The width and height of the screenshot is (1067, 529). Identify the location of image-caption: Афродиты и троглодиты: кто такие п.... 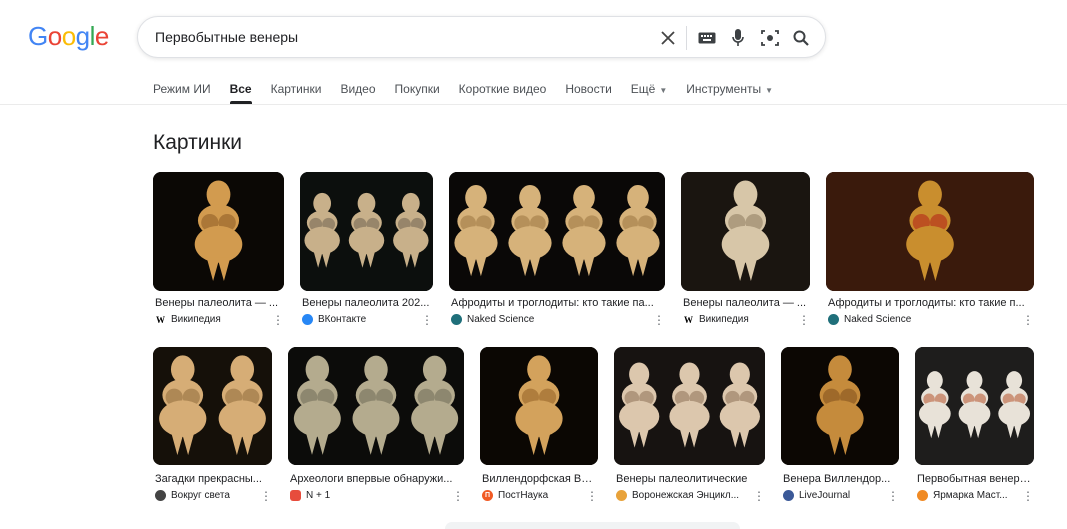
(930, 303).